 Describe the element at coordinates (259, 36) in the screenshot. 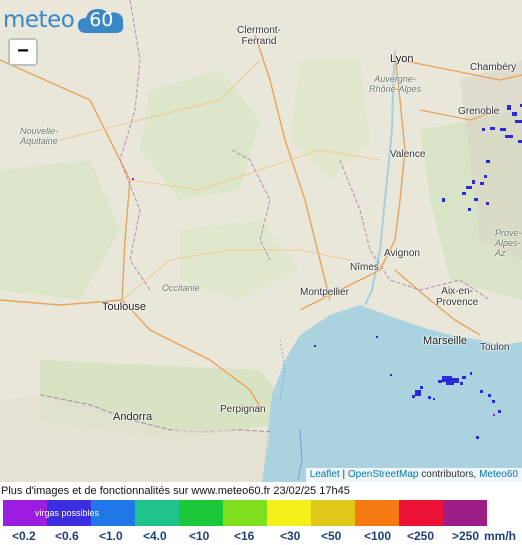

I see `city-clermont-ferrand: Clermont- Ferrand` at that location.